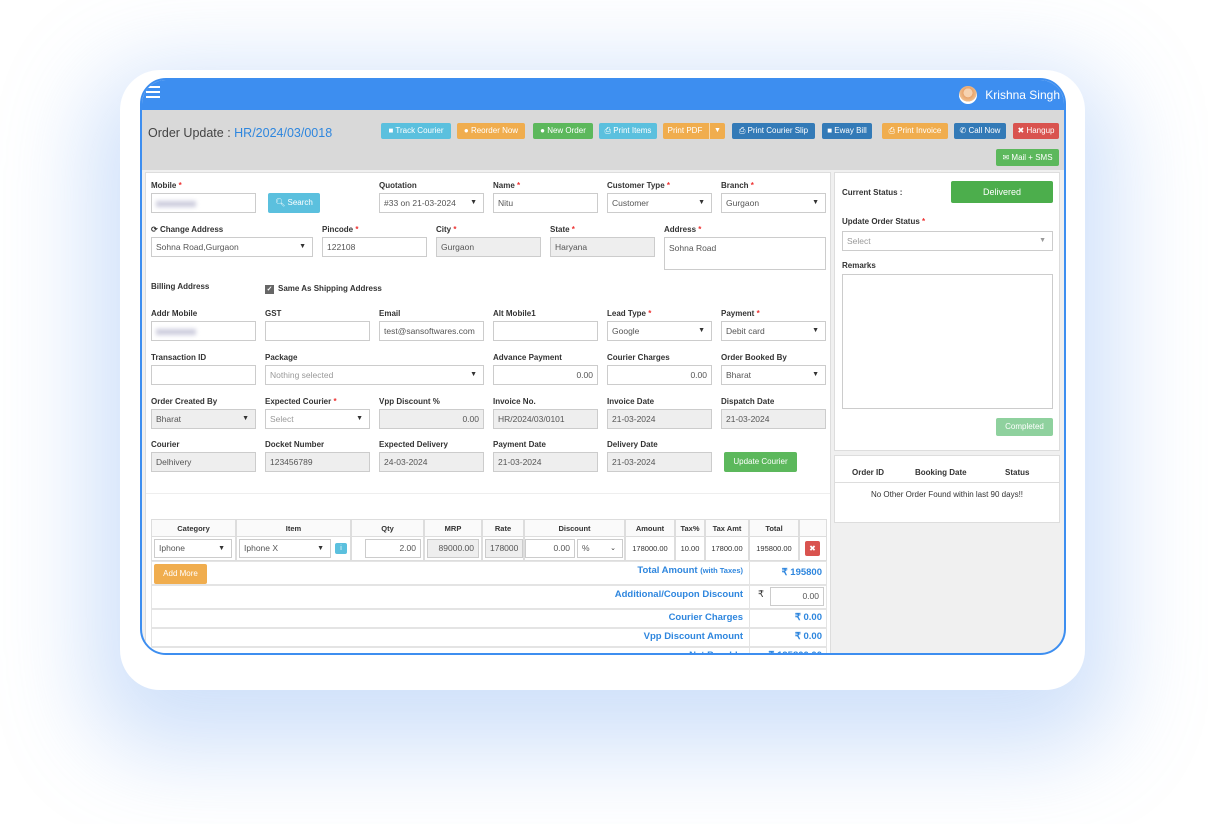 The width and height of the screenshot is (1208, 824). What do you see at coordinates (406, 462) in the screenshot?
I see `field-value: 24-03-2024` at bounding box center [406, 462].